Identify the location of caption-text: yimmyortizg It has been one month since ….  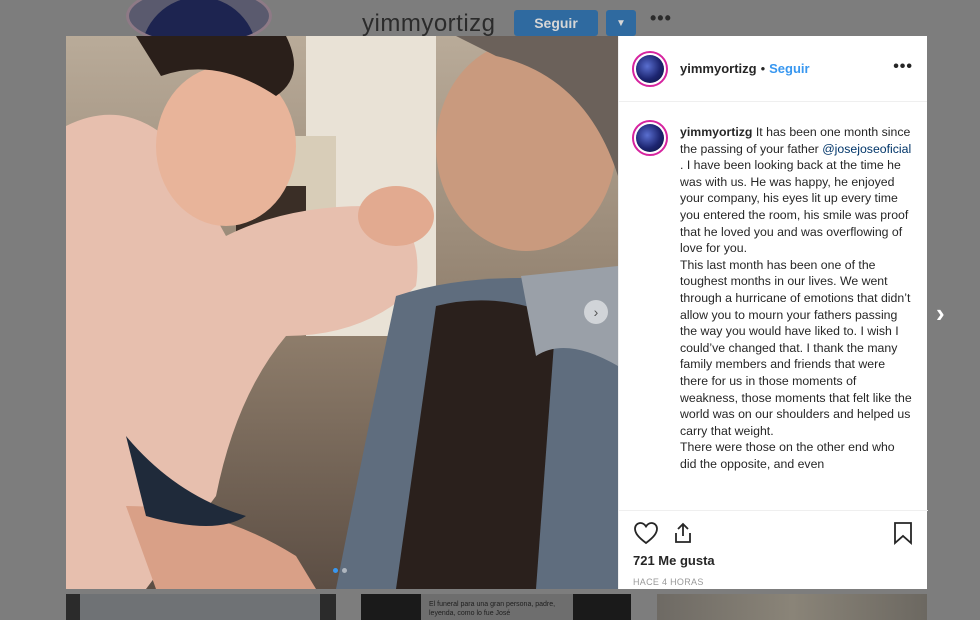
(796, 298).